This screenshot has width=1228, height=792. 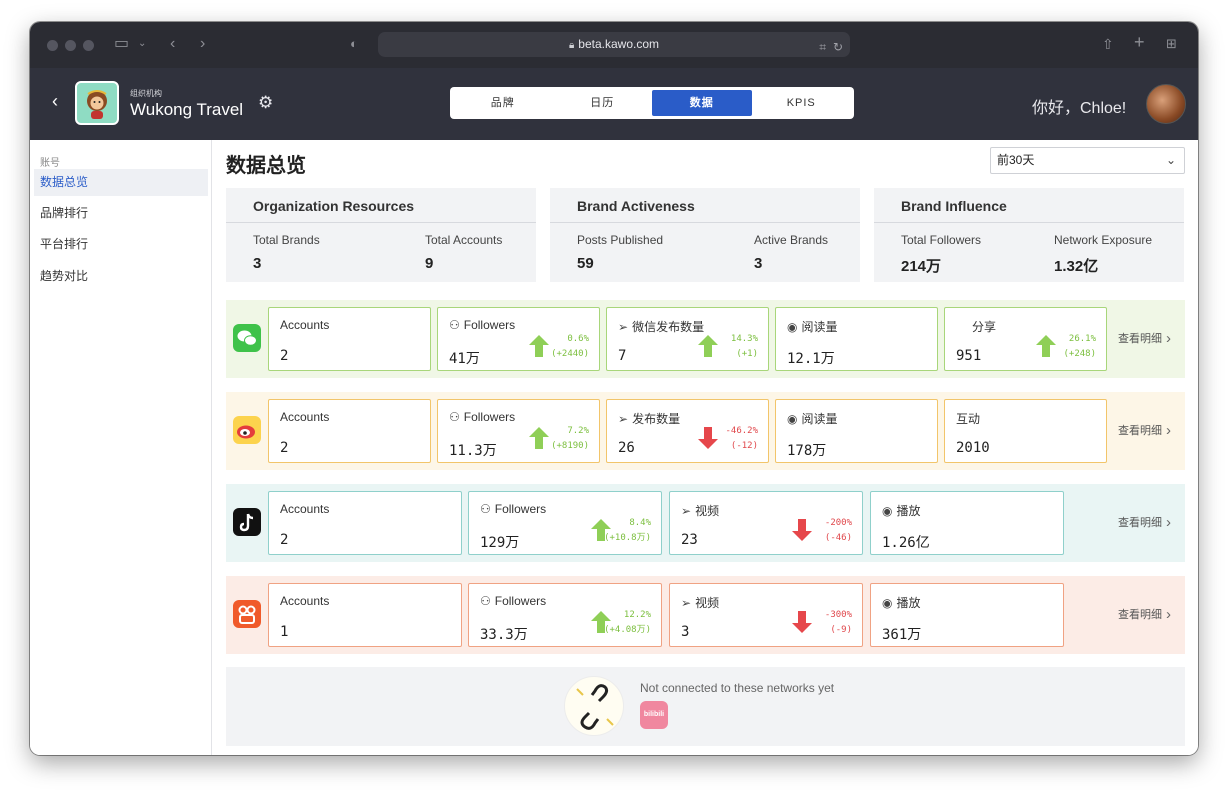 I want to click on change-percent: 14.3%, so click(x=744, y=339).